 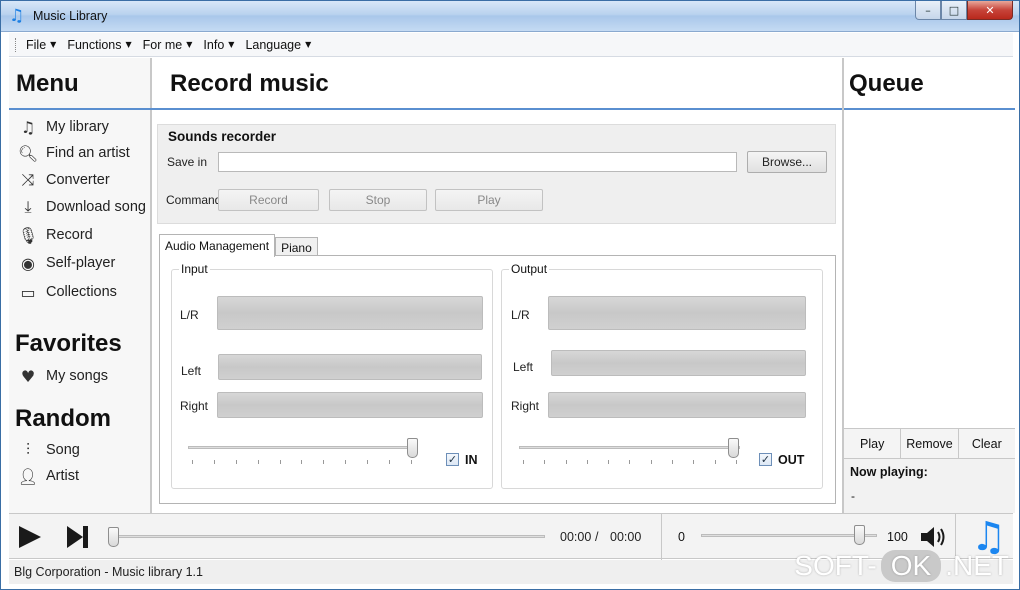 I want to click on person-icon: 👤︎, so click(x=28, y=476).